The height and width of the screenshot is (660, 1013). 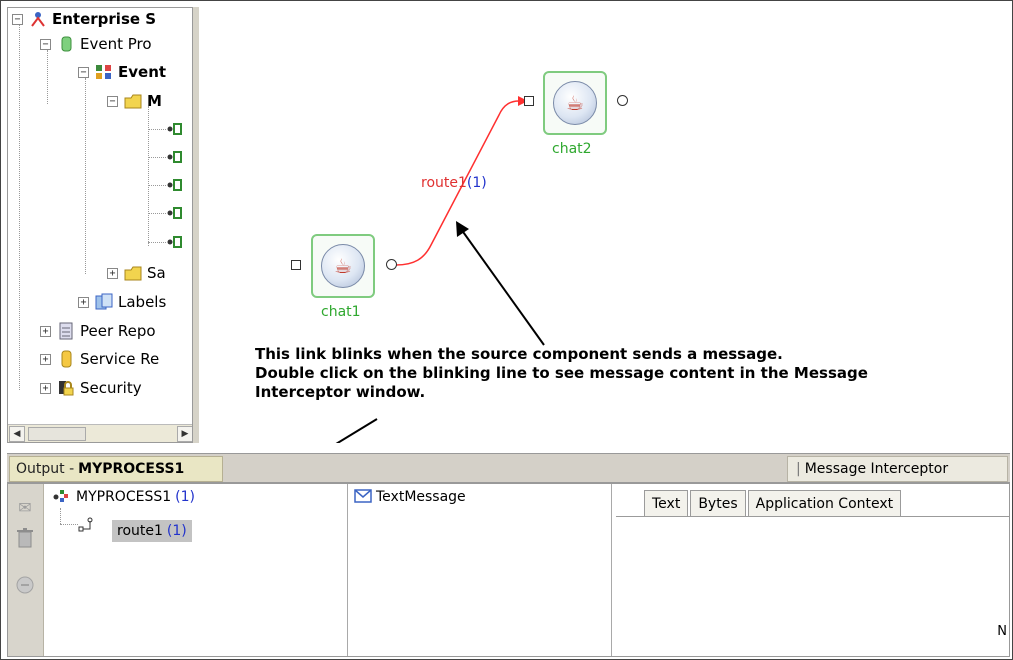 I want to click on tree-item-labels: + Labels, so click(x=122, y=302).